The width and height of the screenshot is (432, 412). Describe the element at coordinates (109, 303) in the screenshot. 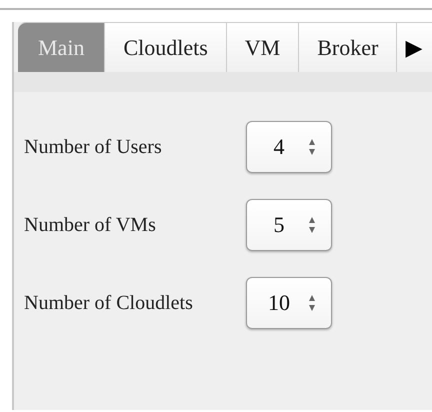

I see `field-label: Number of Cloudlets` at that location.